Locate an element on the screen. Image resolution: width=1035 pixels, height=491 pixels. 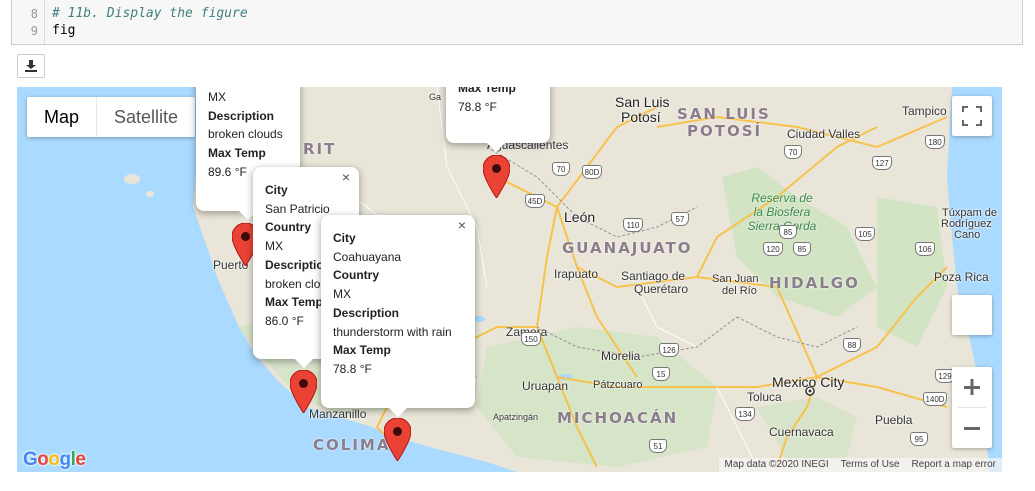
highway-shield: 127 is located at coordinates (882, 163).